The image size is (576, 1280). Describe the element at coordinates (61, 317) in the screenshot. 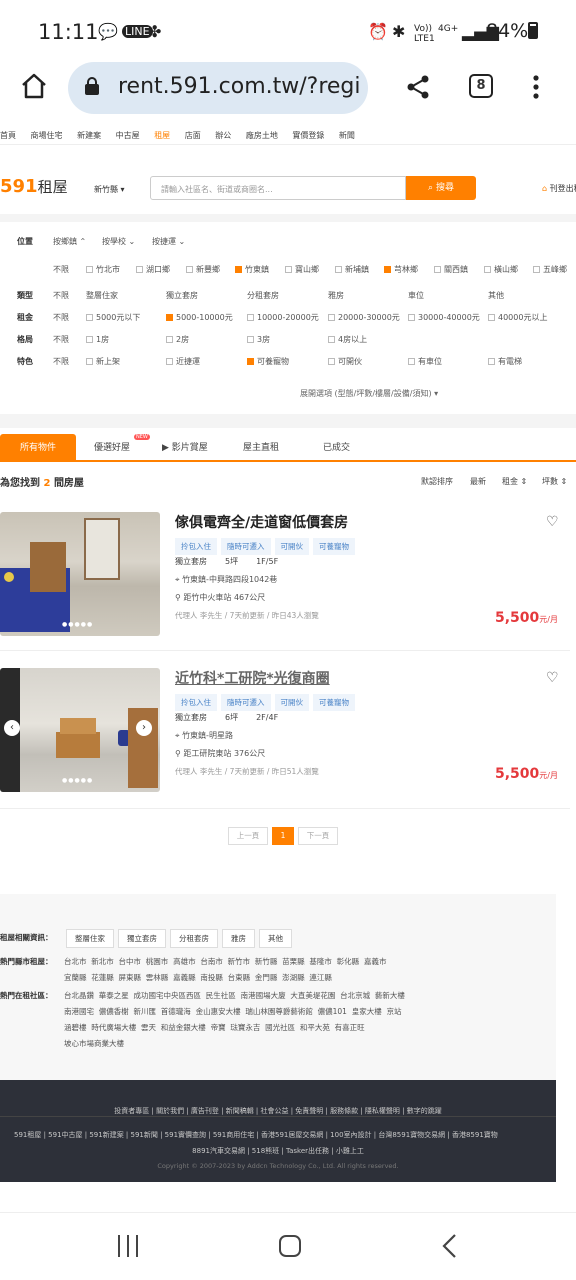

I see `rent-any: 不限` at that location.